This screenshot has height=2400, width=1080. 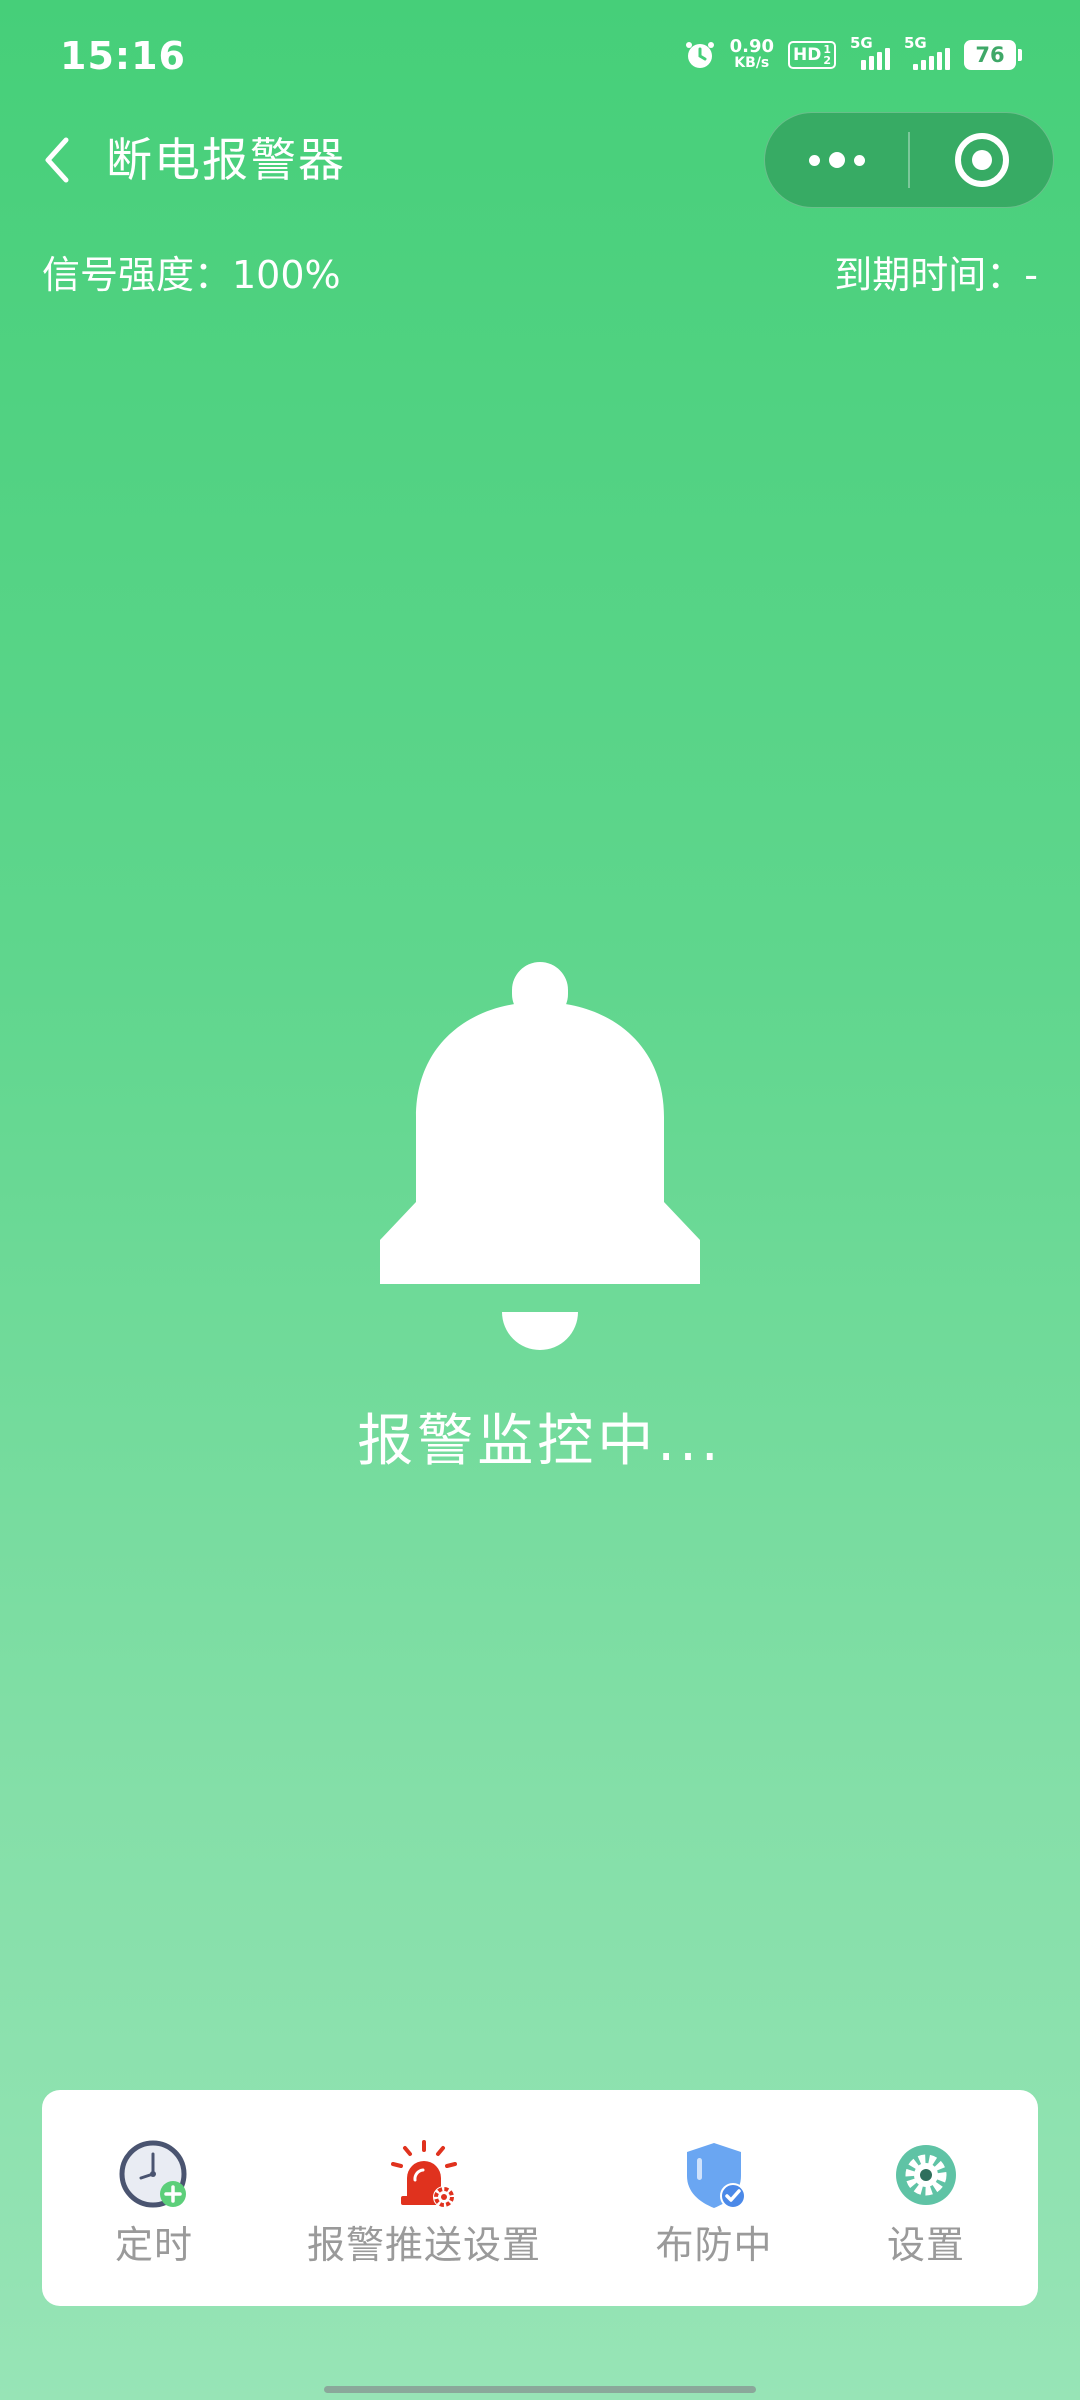 What do you see at coordinates (915, 43) in the screenshot?
I see `signal-2-label: 5G` at bounding box center [915, 43].